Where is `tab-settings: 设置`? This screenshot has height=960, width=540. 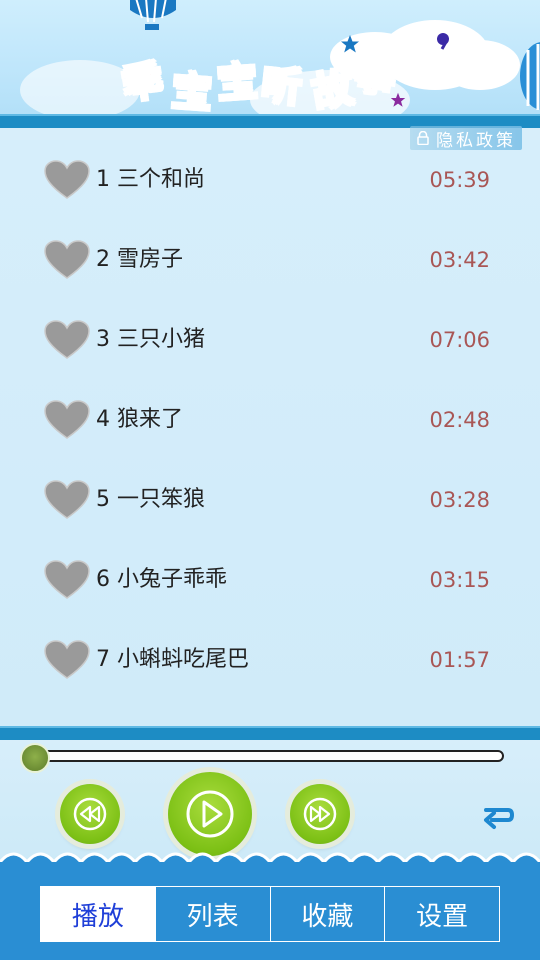
tab-settings: 设置 is located at coordinates (441, 914).